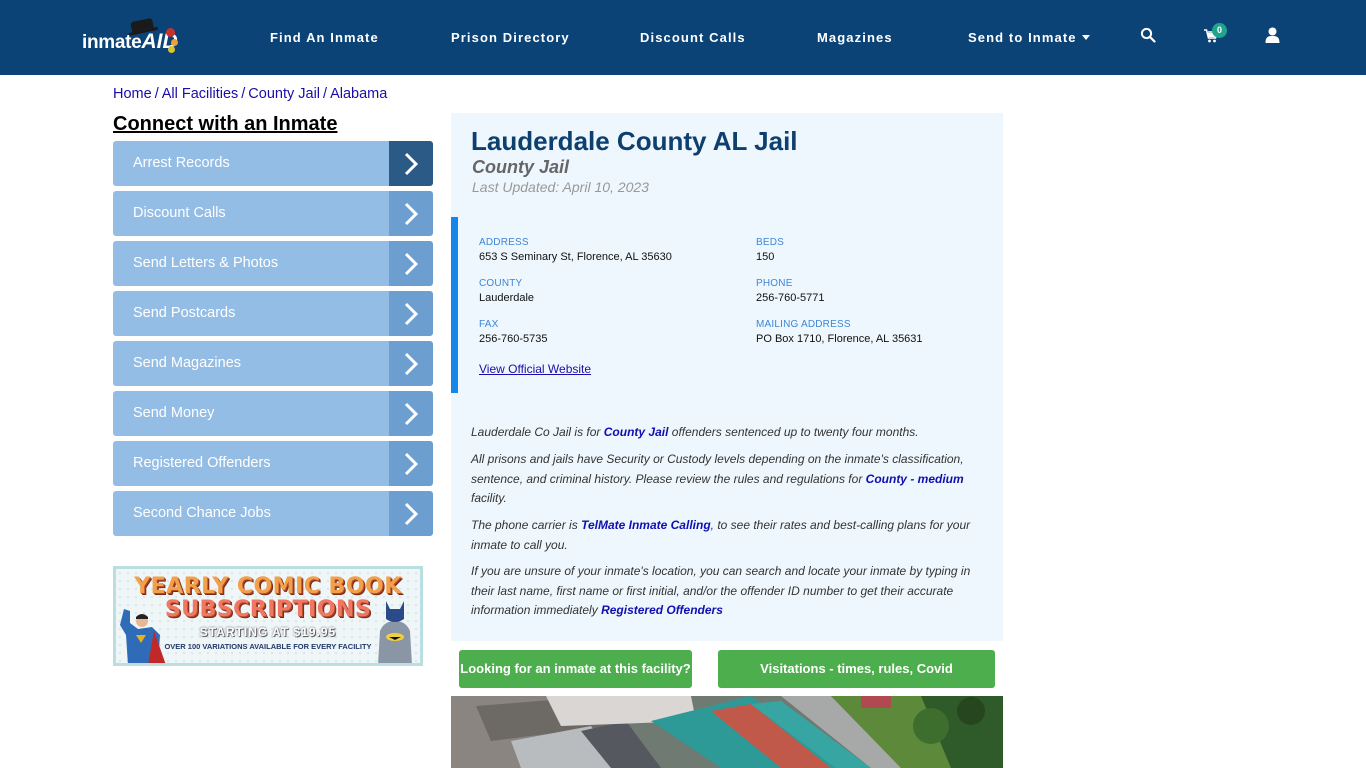 This screenshot has height=768, width=1366. What do you see at coordinates (251, 313) in the screenshot?
I see `sidebar-item-label: Send Postcards` at bounding box center [251, 313].